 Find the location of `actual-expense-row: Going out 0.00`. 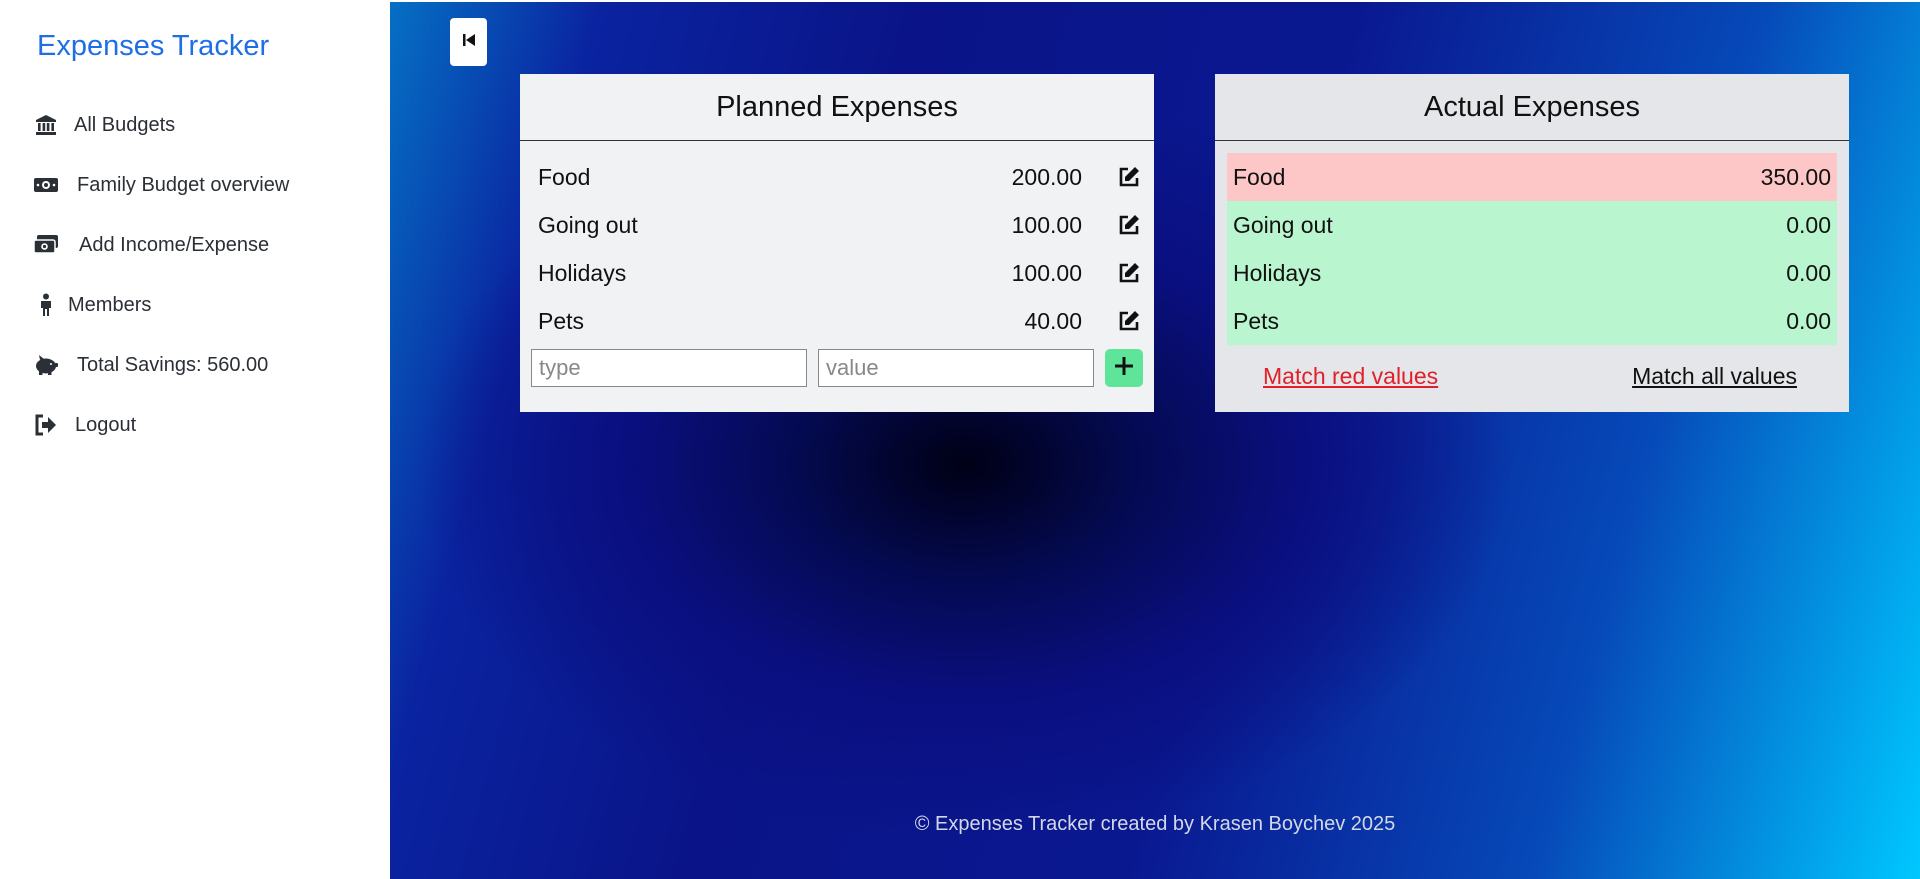

actual-expense-row: Going out 0.00 is located at coordinates (1532, 225).